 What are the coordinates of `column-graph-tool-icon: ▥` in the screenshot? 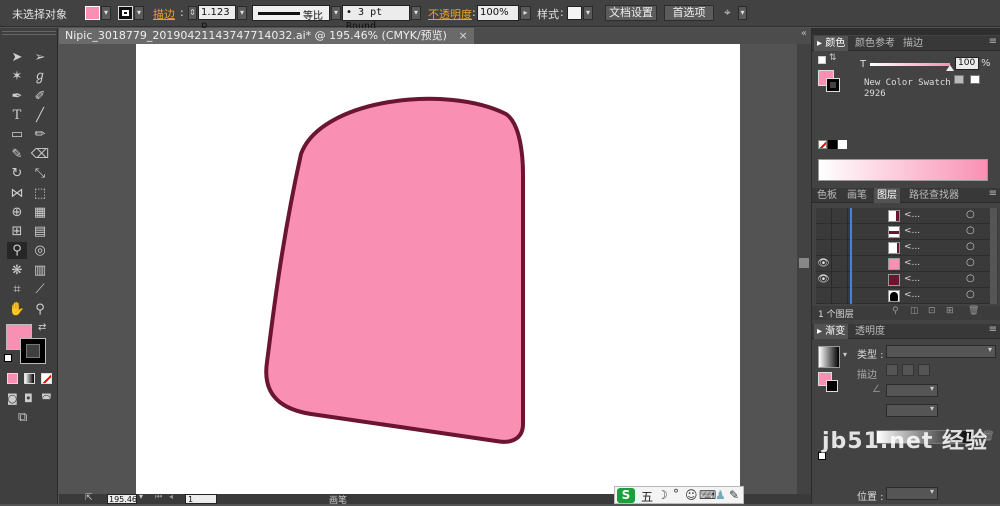 It's located at (40, 270).